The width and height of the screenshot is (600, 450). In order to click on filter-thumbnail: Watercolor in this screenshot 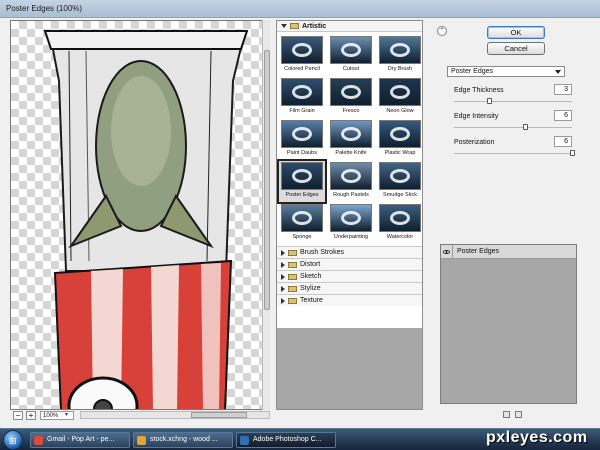, I will do `click(400, 223)`.